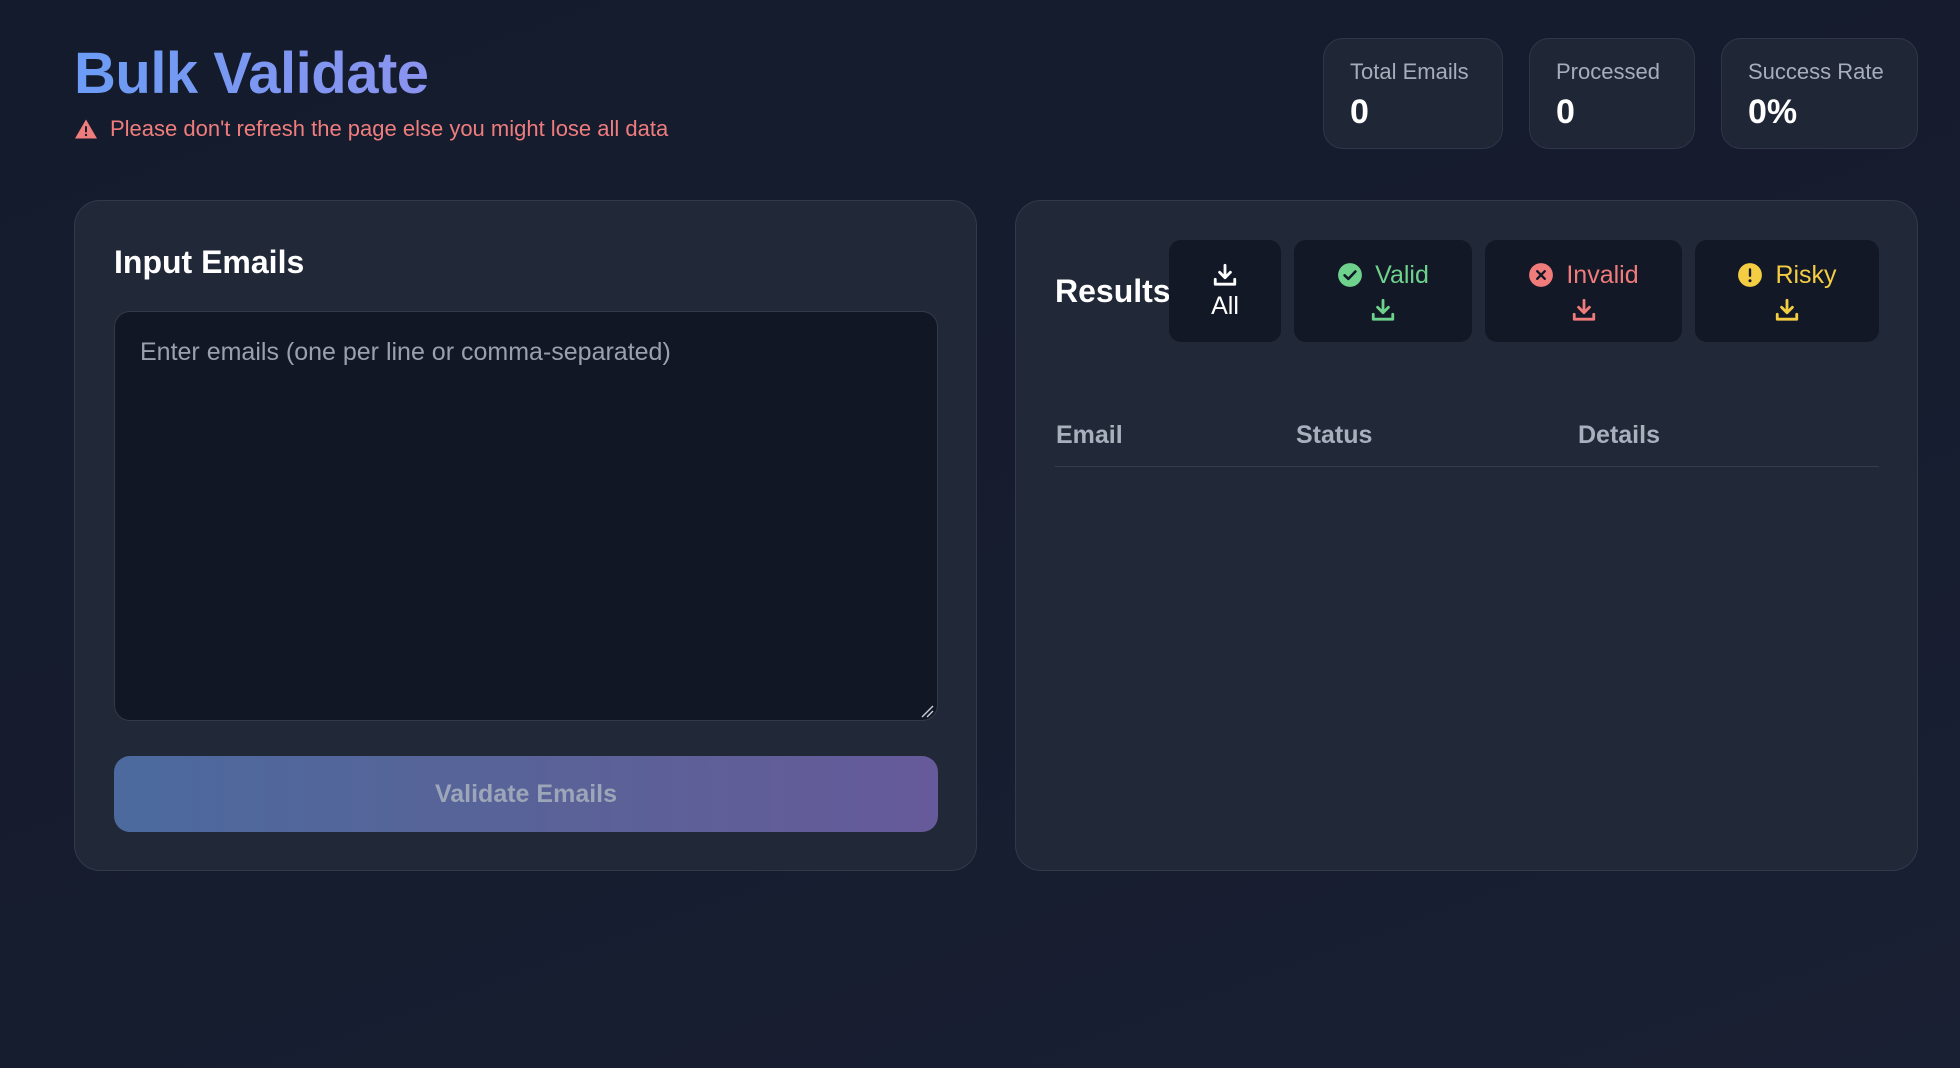 This screenshot has width=1960, height=1068. Describe the element at coordinates (1541, 275) in the screenshot. I see `x-circle-icon` at that location.